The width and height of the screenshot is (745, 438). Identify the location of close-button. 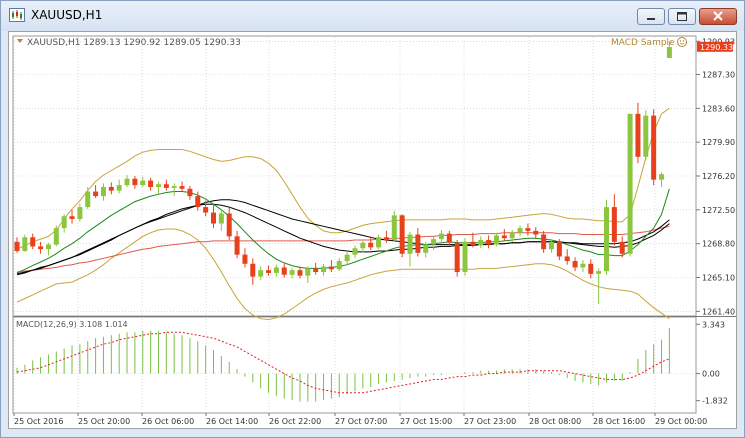
(718, 16).